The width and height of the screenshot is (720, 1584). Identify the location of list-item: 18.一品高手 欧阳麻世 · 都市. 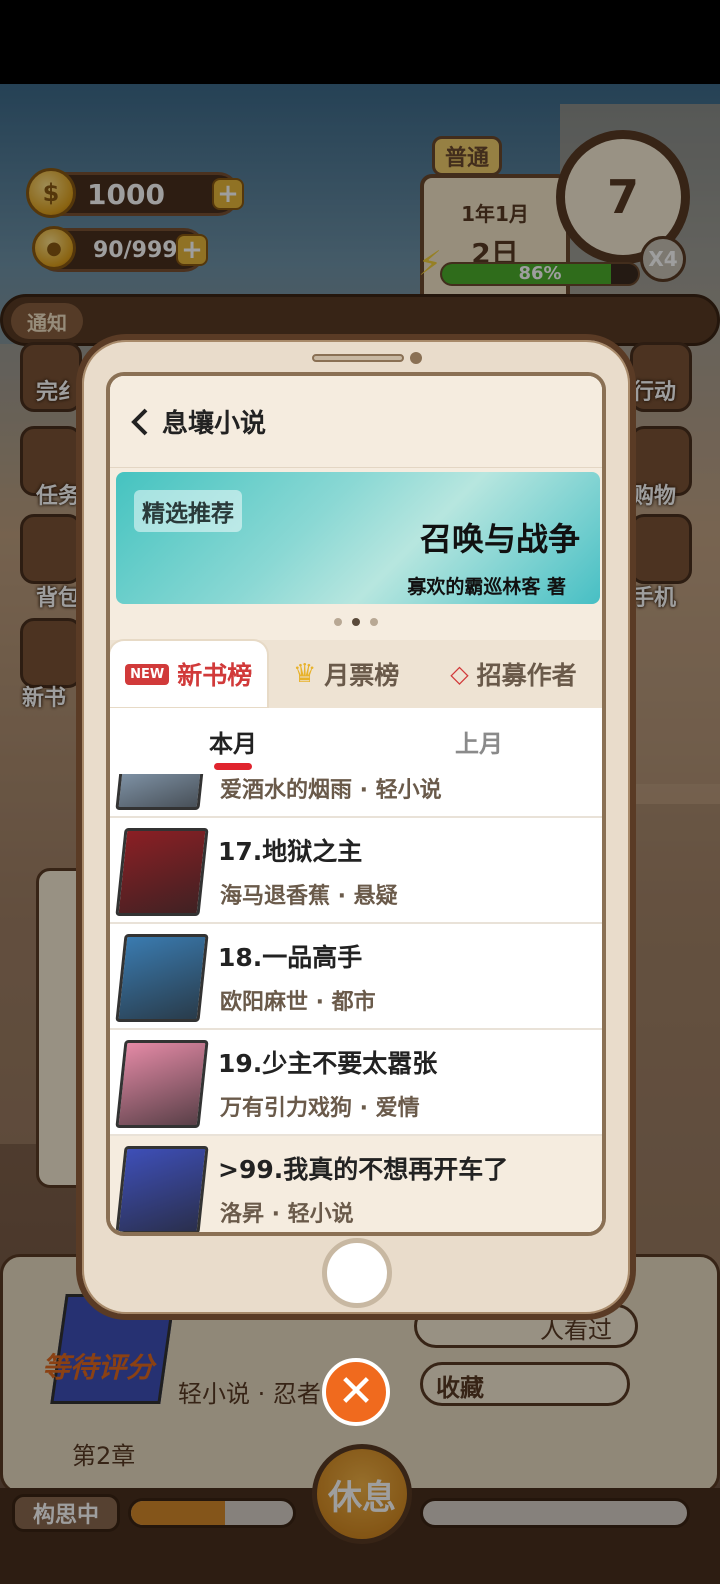
(356, 977).